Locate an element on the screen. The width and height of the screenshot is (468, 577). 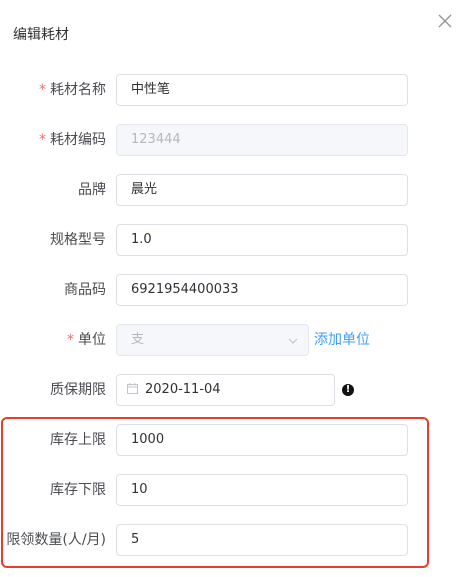
spec-label: 规格型号 is located at coordinates (78, 240).